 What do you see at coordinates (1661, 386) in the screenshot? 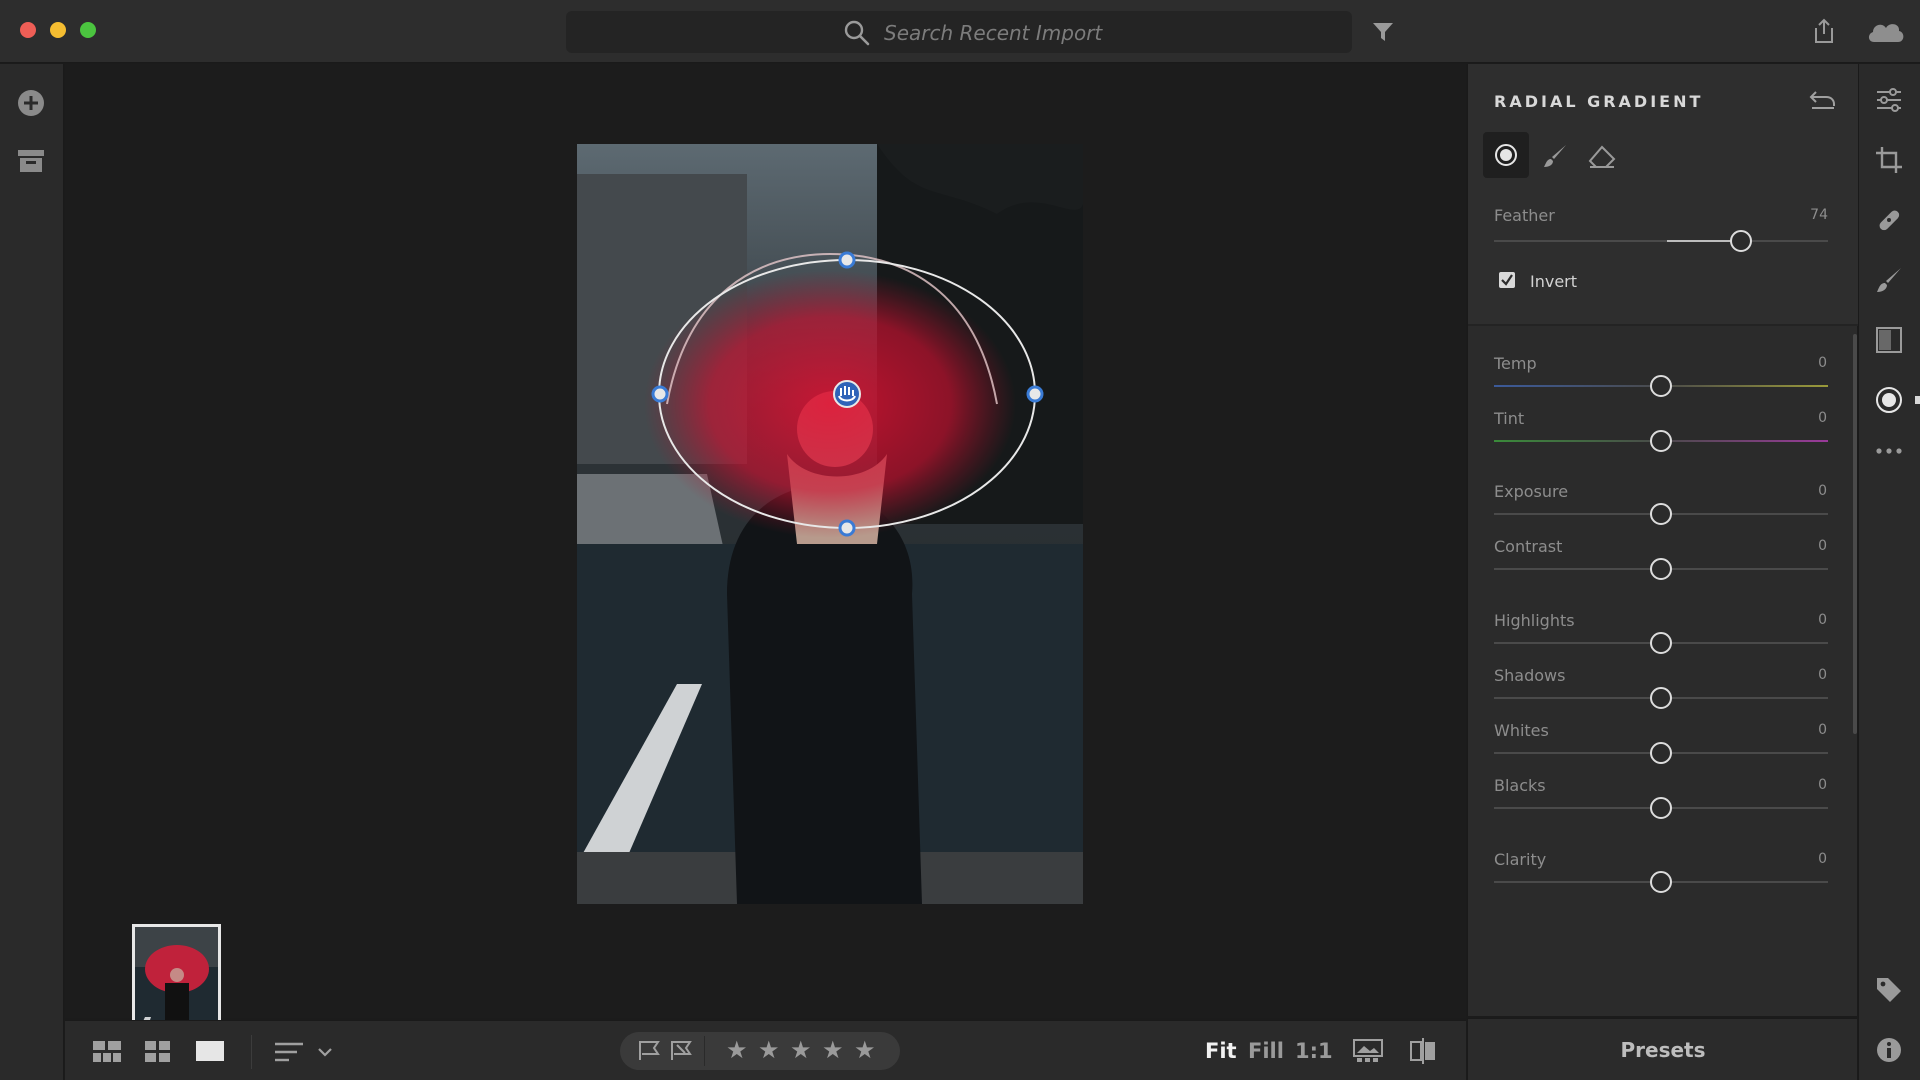
I see `slider-knob-temp` at bounding box center [1661, 386].